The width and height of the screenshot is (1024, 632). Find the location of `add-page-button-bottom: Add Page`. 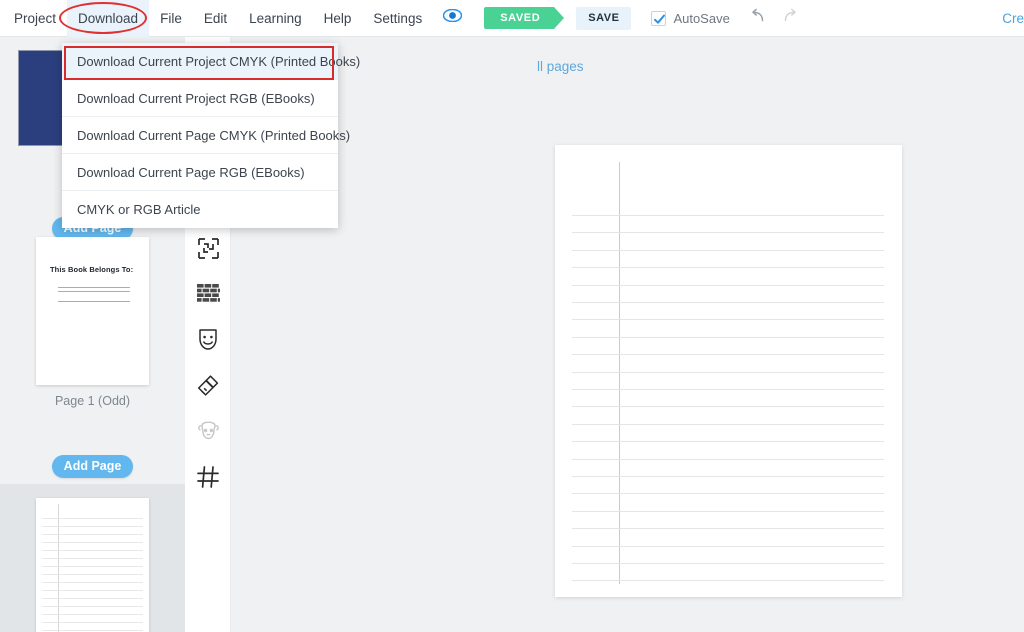

add-page-button-bottom: Add Page is located at coordinates (92, 466).